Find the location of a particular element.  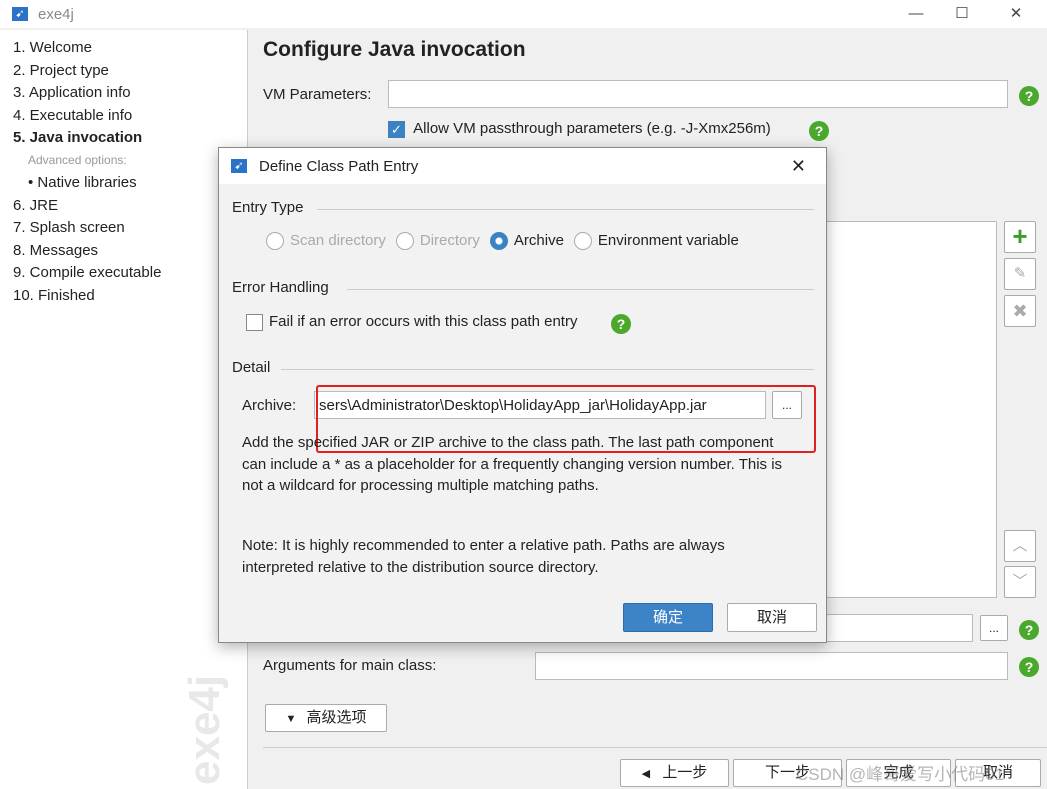

step-welcome: 1. Welcome is located at coordinates (52, 47).